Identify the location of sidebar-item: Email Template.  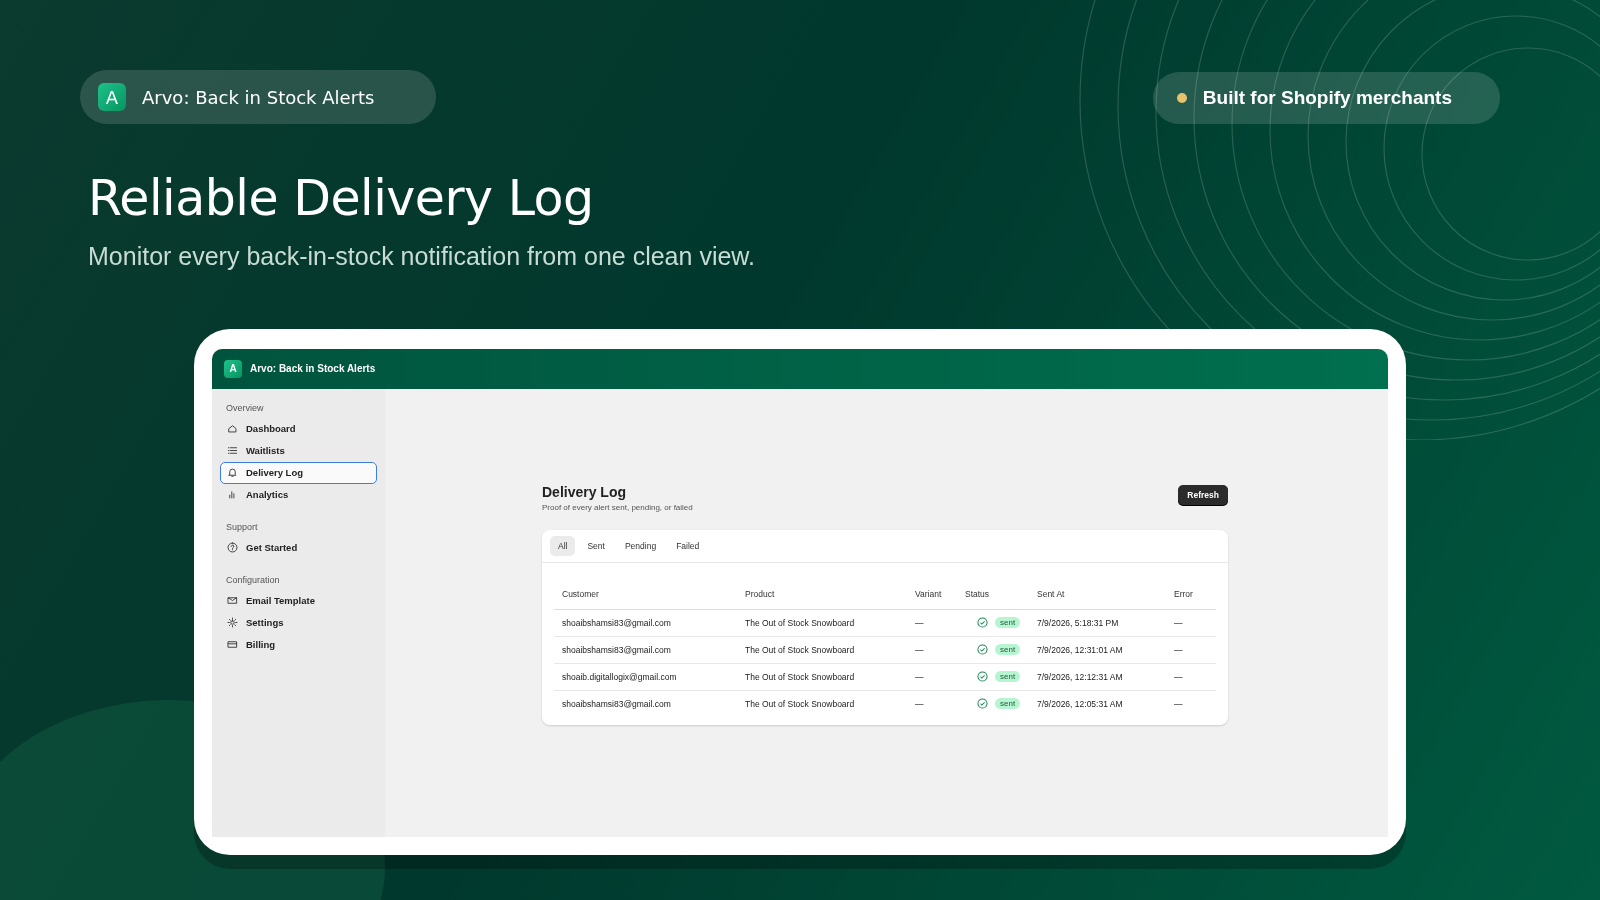
(298, 600).